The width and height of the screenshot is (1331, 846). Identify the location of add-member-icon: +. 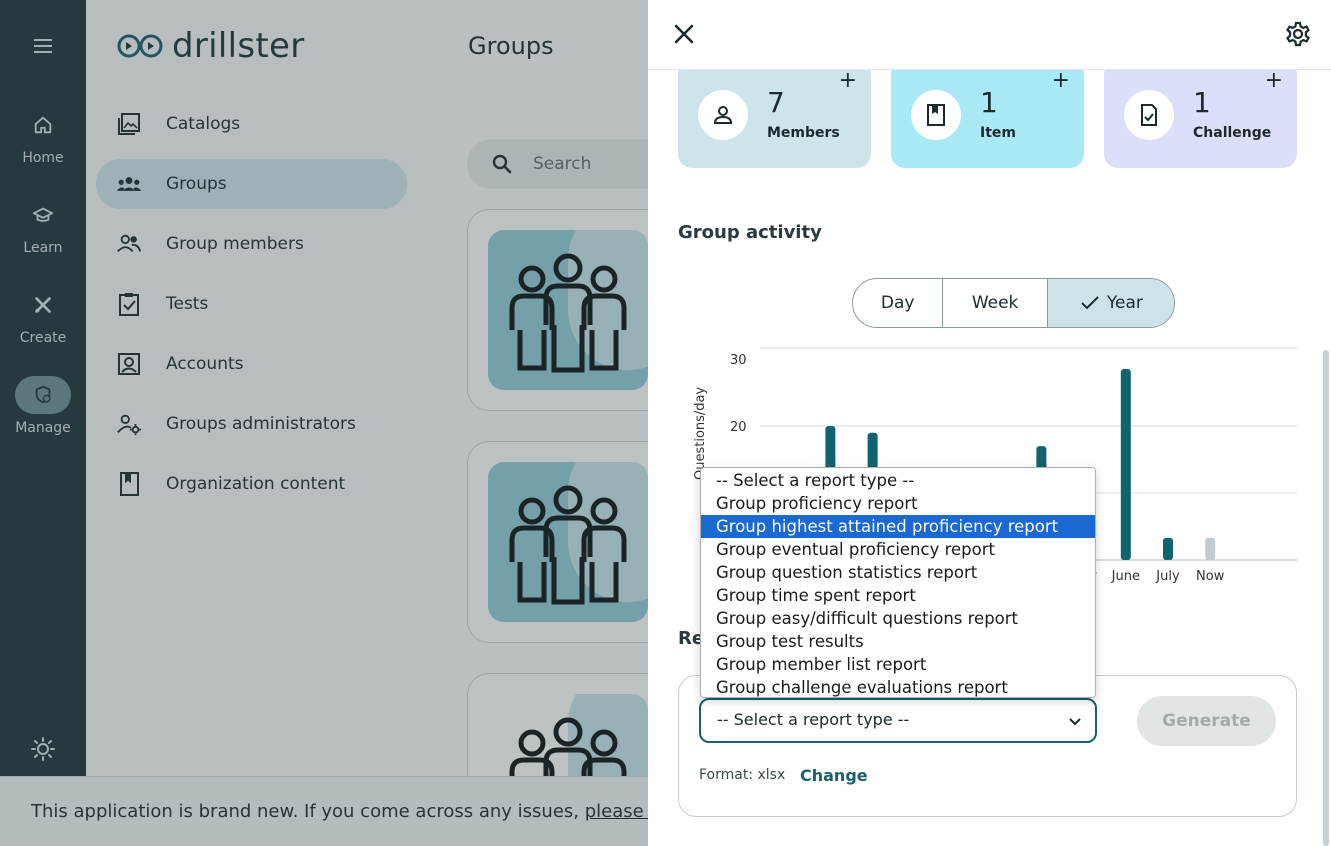
(848, 80).